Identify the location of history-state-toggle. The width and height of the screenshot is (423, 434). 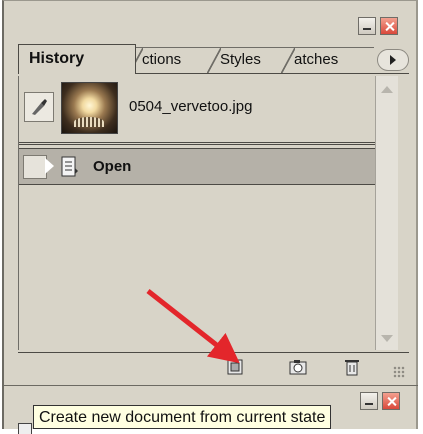
(35, 167).